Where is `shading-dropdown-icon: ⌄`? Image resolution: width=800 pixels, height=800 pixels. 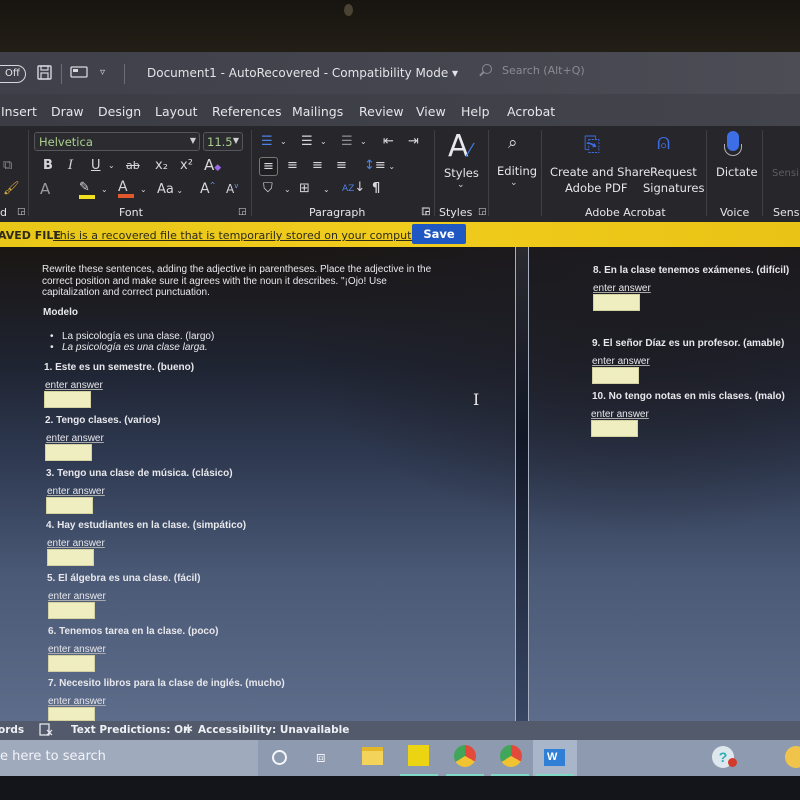 shading-dropdown-icon: ⌄ is located at coordinates (287, 190).